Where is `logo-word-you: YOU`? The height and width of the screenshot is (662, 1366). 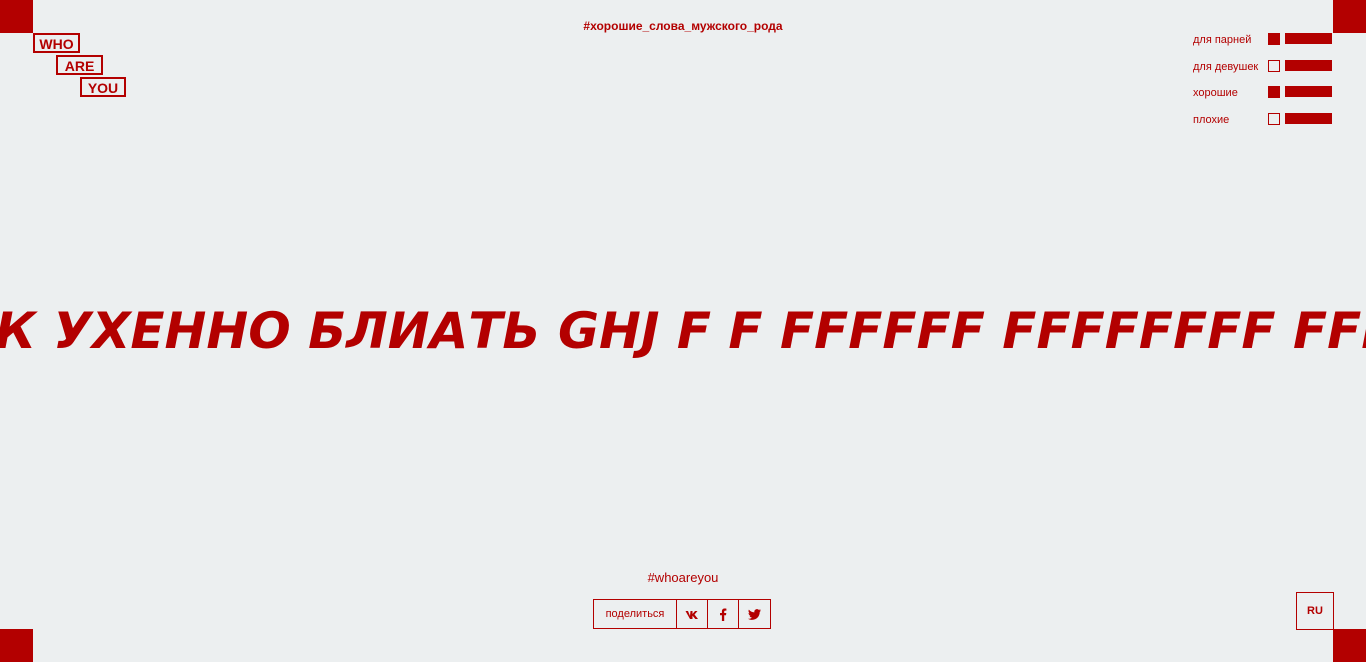
logo-word-you: YOU is located at coordinates (103, 87).